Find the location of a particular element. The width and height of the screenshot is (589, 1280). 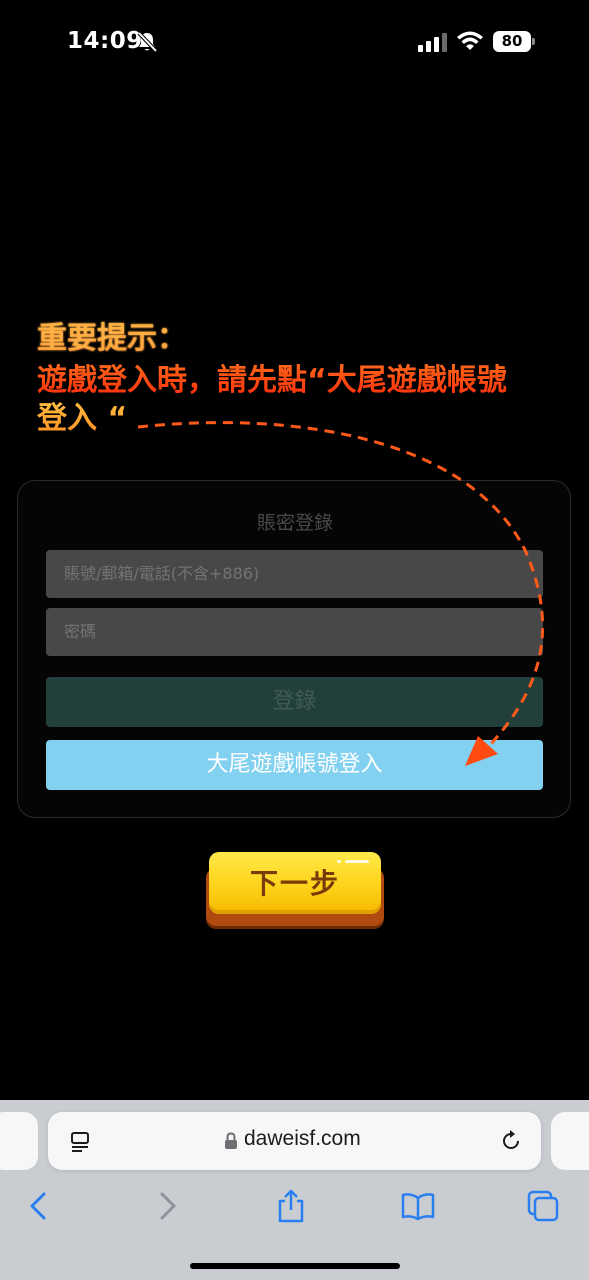

reader-icon is located at coordinates (81, 1142).